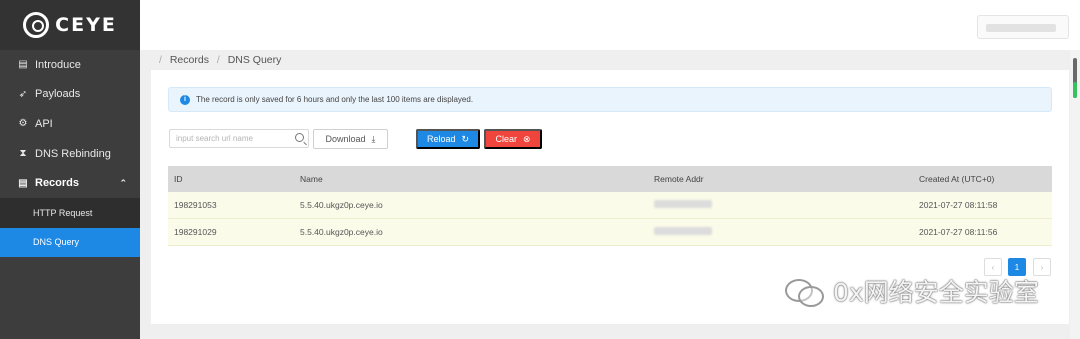  I want to click on search-icon, so click(299, 137).